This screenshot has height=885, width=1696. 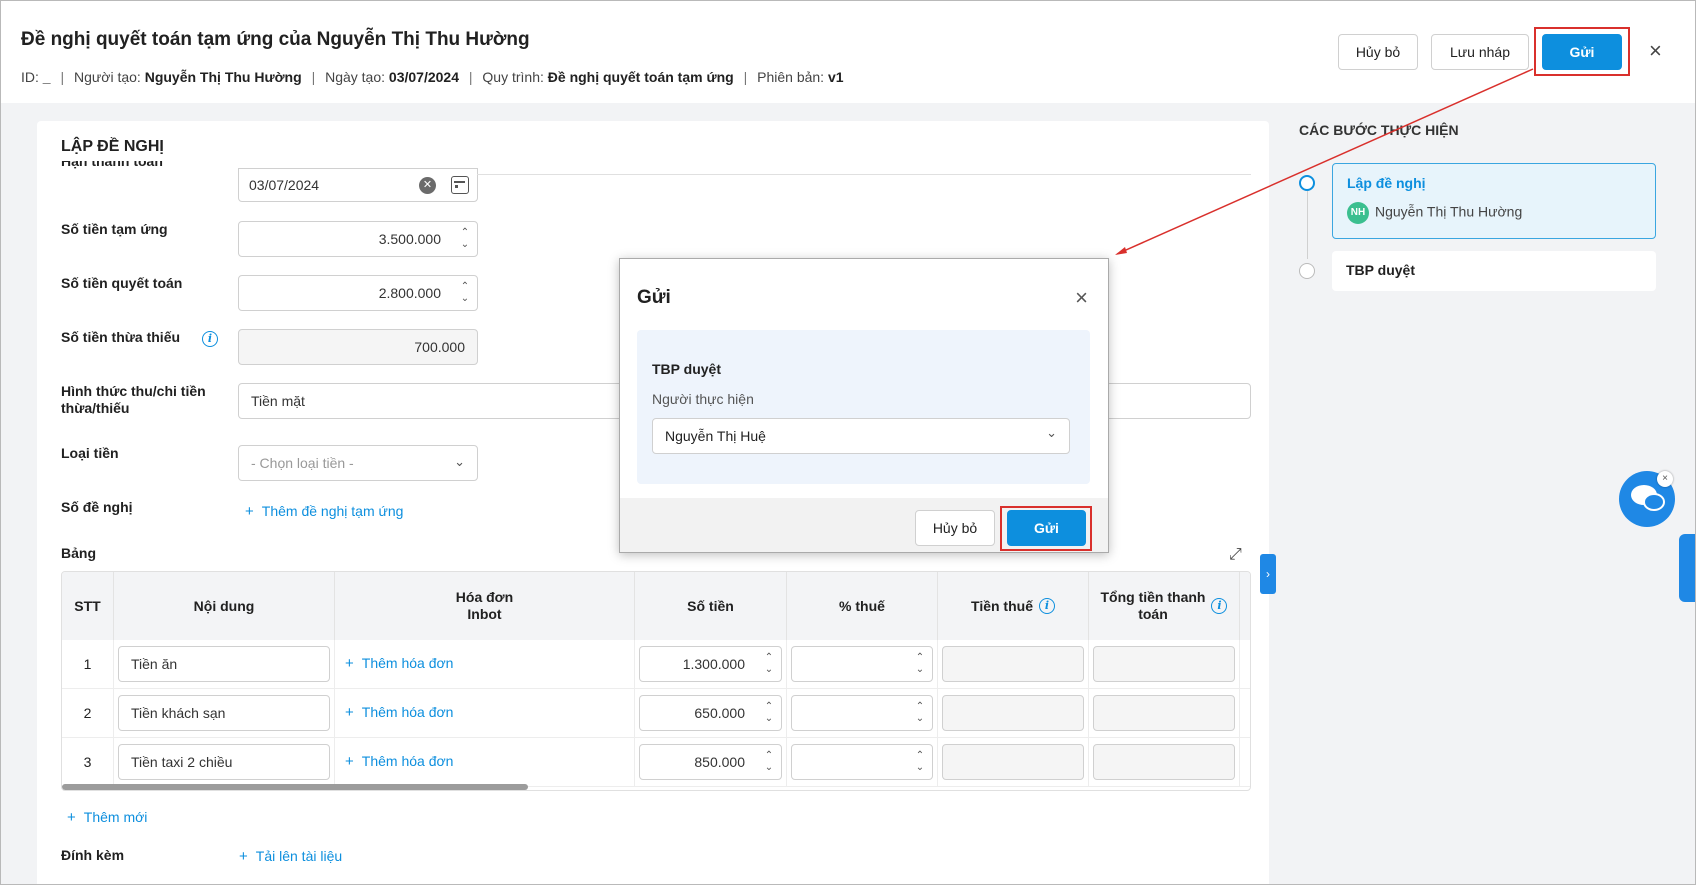 I want to click on upload-link: + Tải lên tài liệu, so click(x=290, y=856).